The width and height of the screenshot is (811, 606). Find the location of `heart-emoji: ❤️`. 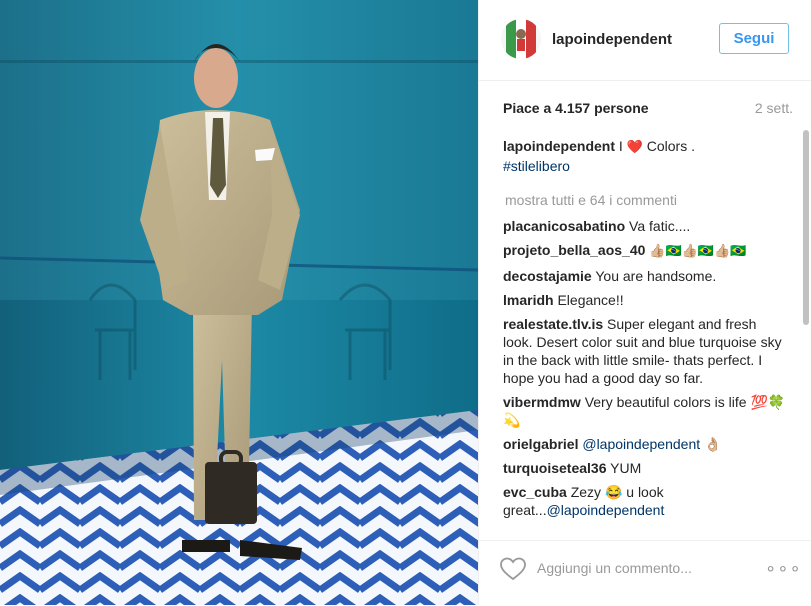

heart-emoji: ❤️ is located at coordinates (634, 147).